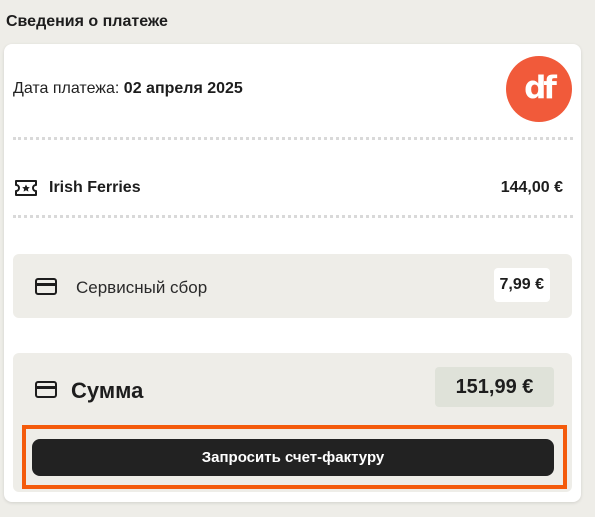 The height and width of the screenshot is (517, 595). I want to click on brand-logo-text: df, so click(540, 87).